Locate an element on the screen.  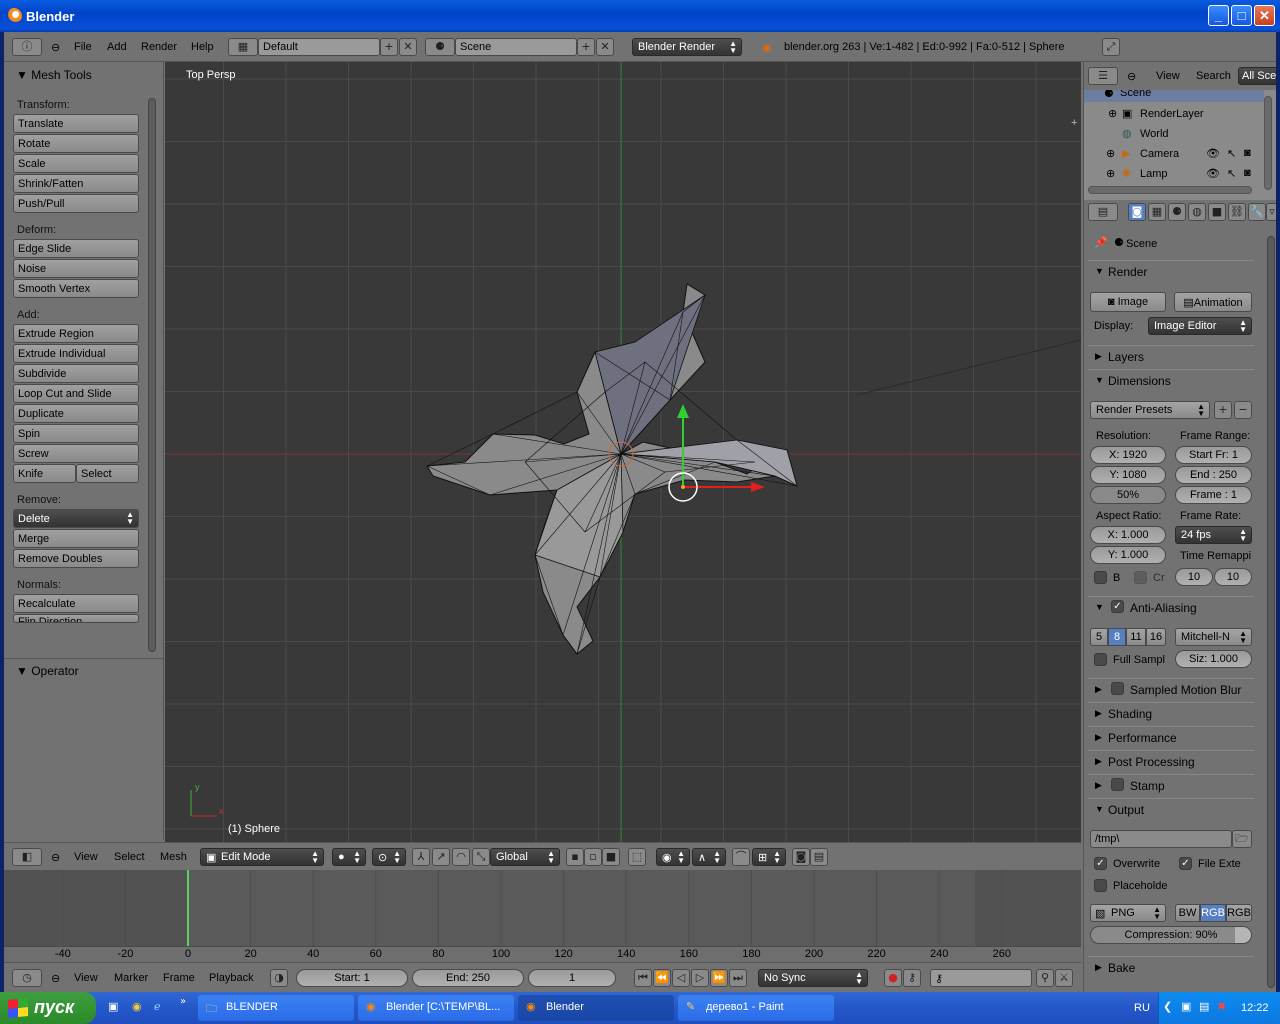
outliner-menu-search: Search is located at coordinates (1213, 76).